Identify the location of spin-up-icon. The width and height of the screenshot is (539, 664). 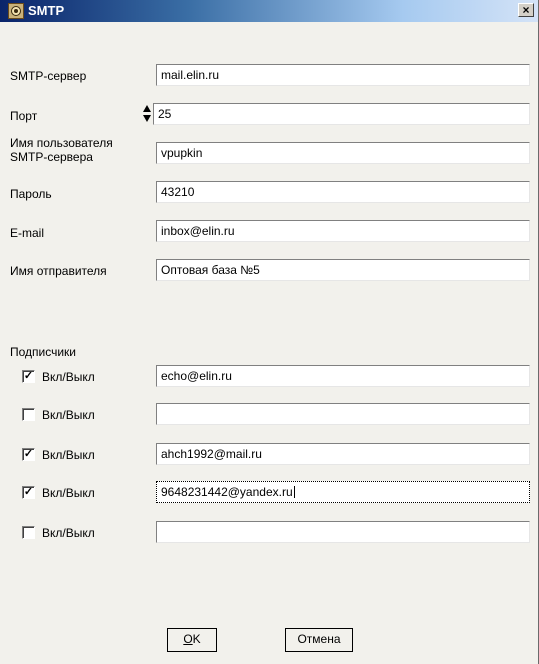
(147, 108).